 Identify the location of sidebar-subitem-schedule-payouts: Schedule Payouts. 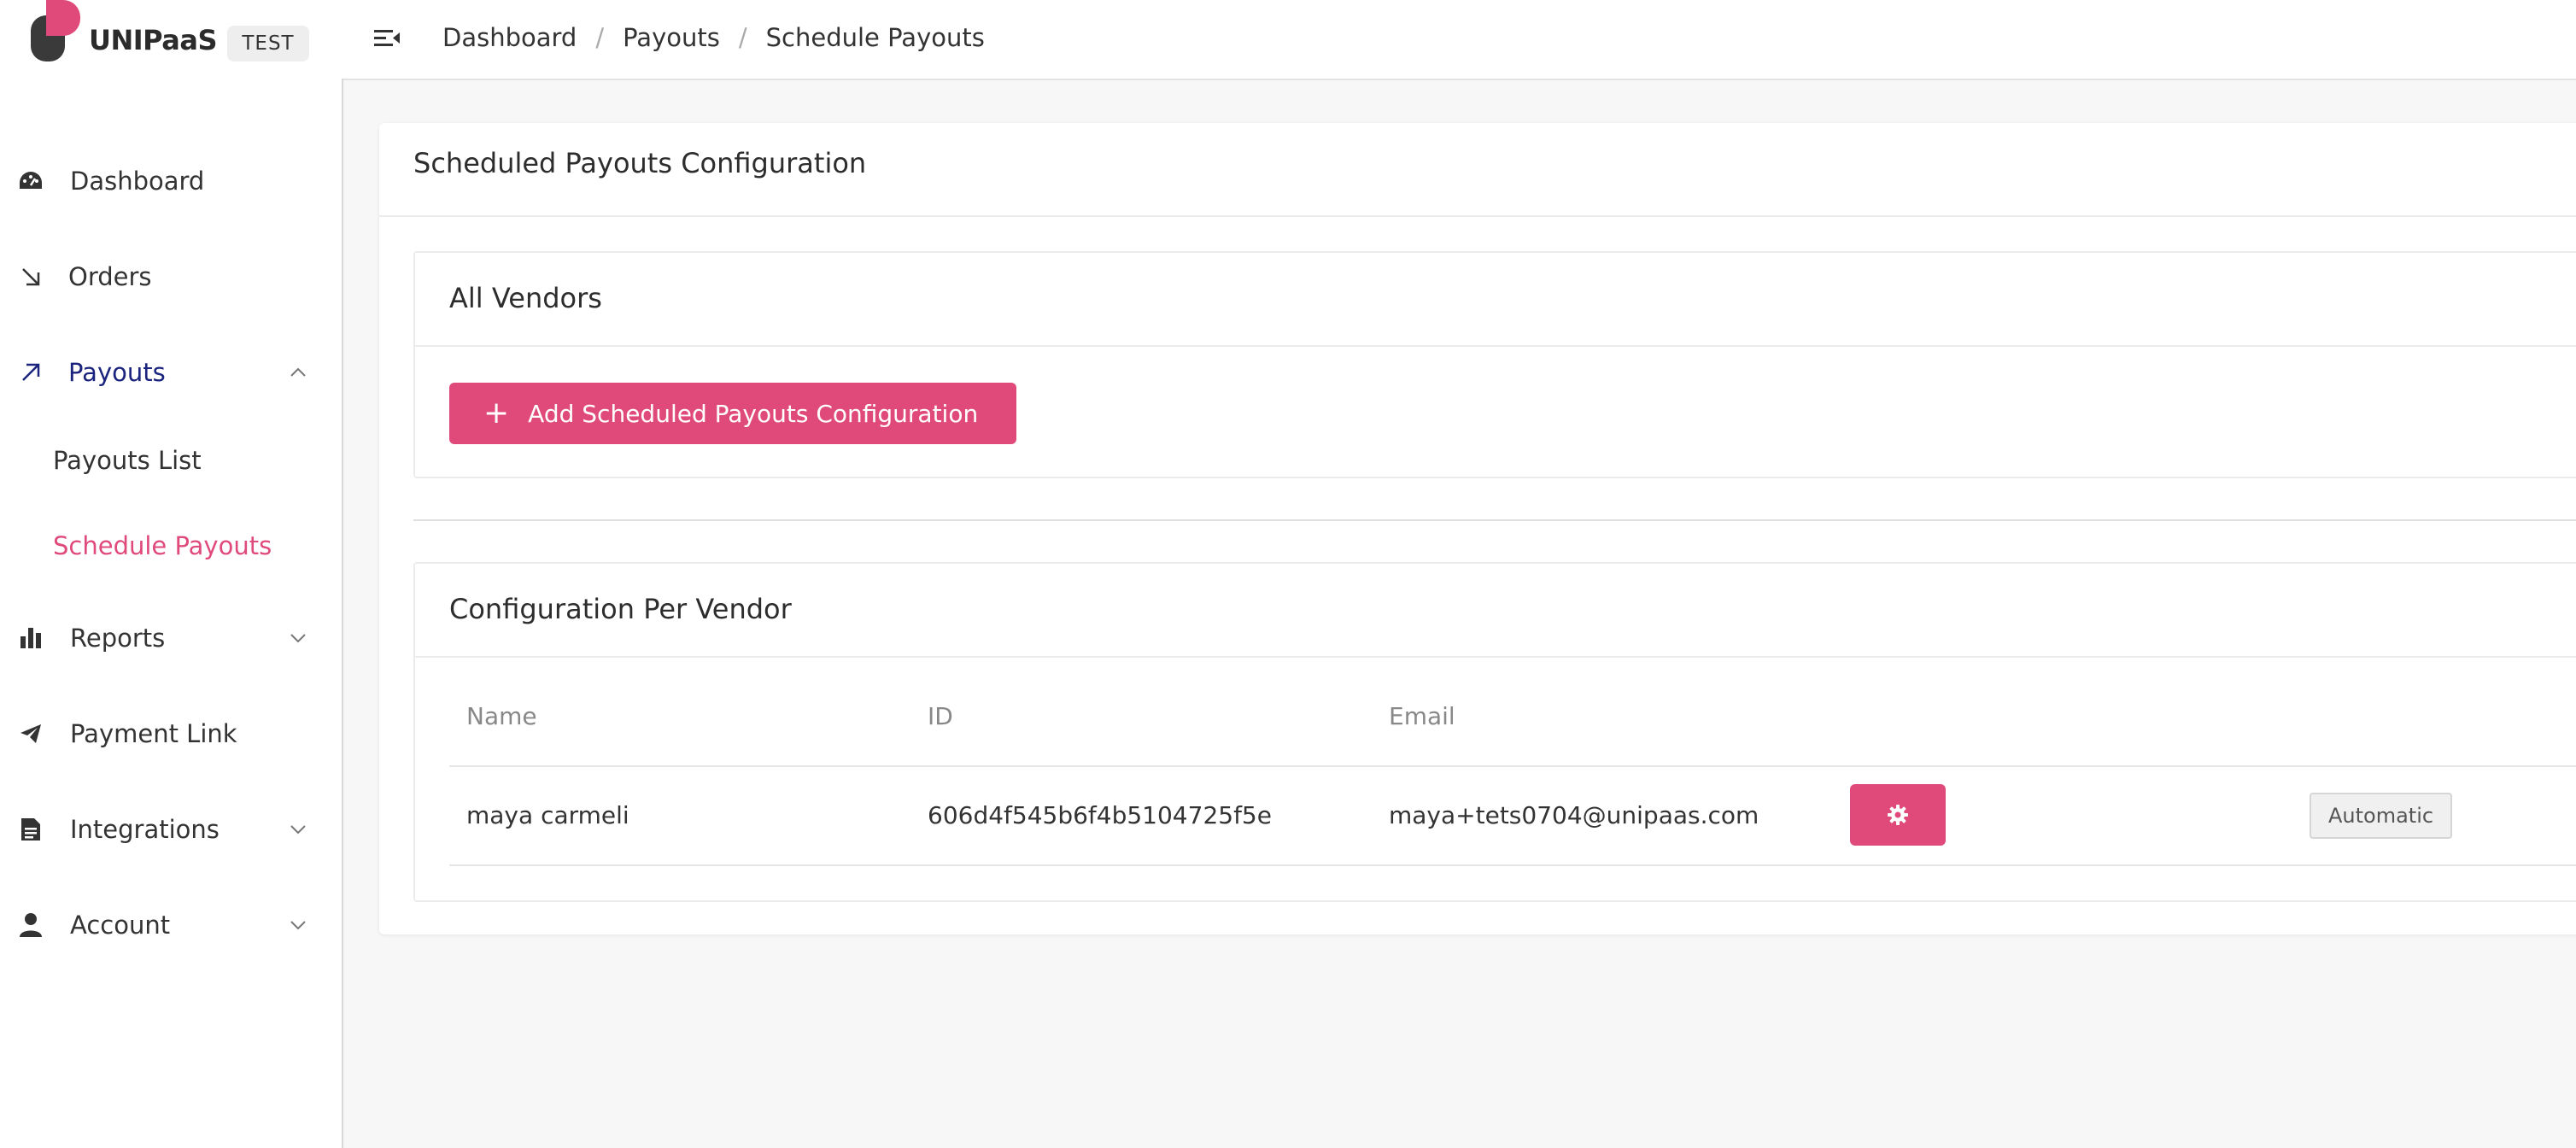
(162, 545).